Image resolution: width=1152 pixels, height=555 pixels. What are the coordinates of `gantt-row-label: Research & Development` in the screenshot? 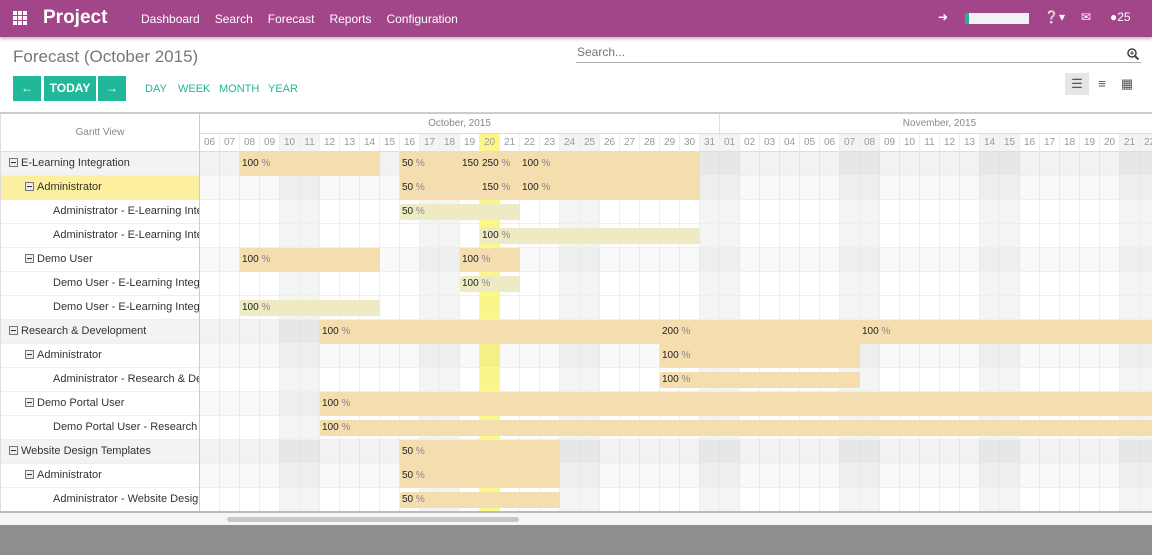 It's located at (100, 332).